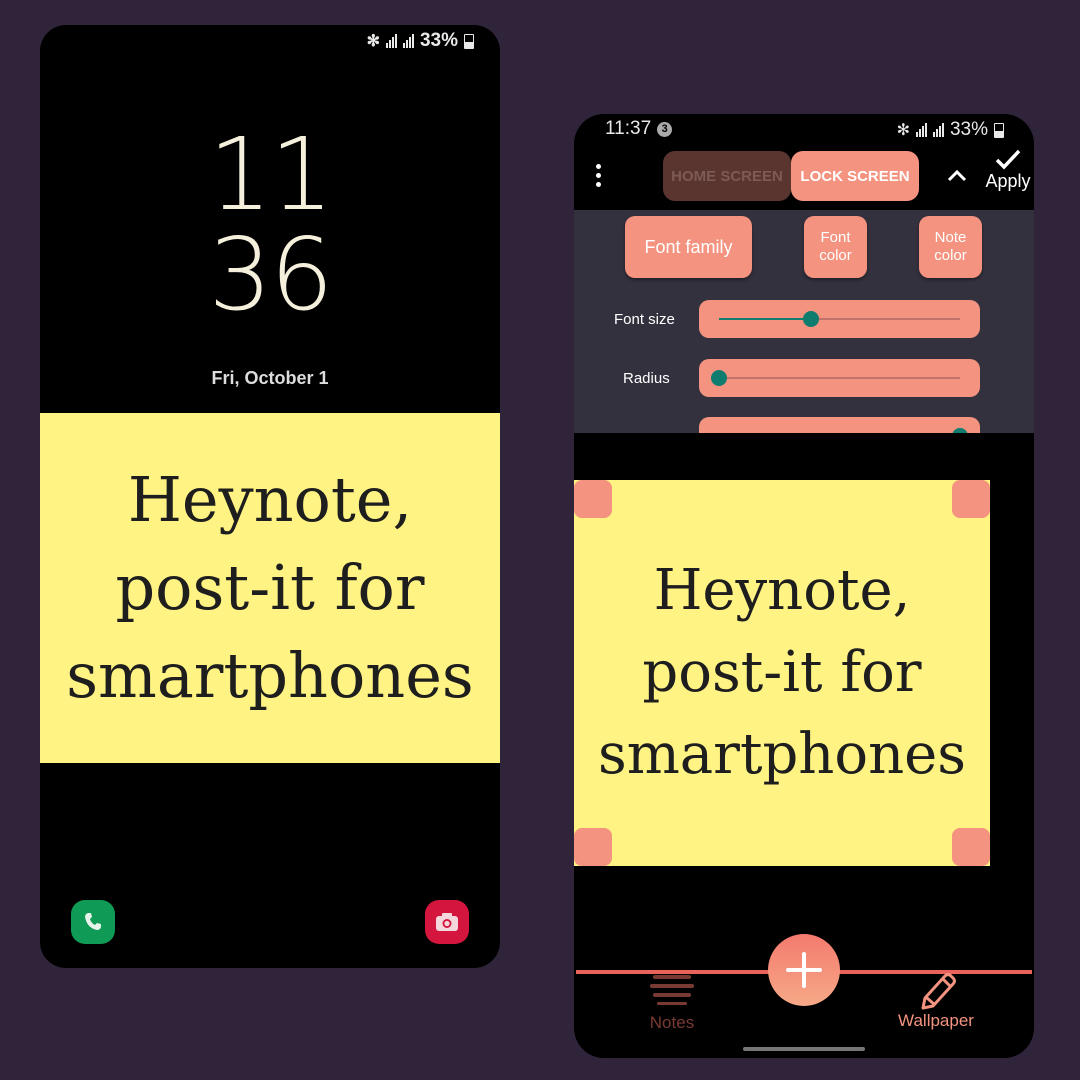 Image resolution: width=1080 pixels, height=1080 pixels. Describe the element at coordinates (727, 176) in the screenshot. I see `home-screen-tab: HOME SCREEN` at that location.